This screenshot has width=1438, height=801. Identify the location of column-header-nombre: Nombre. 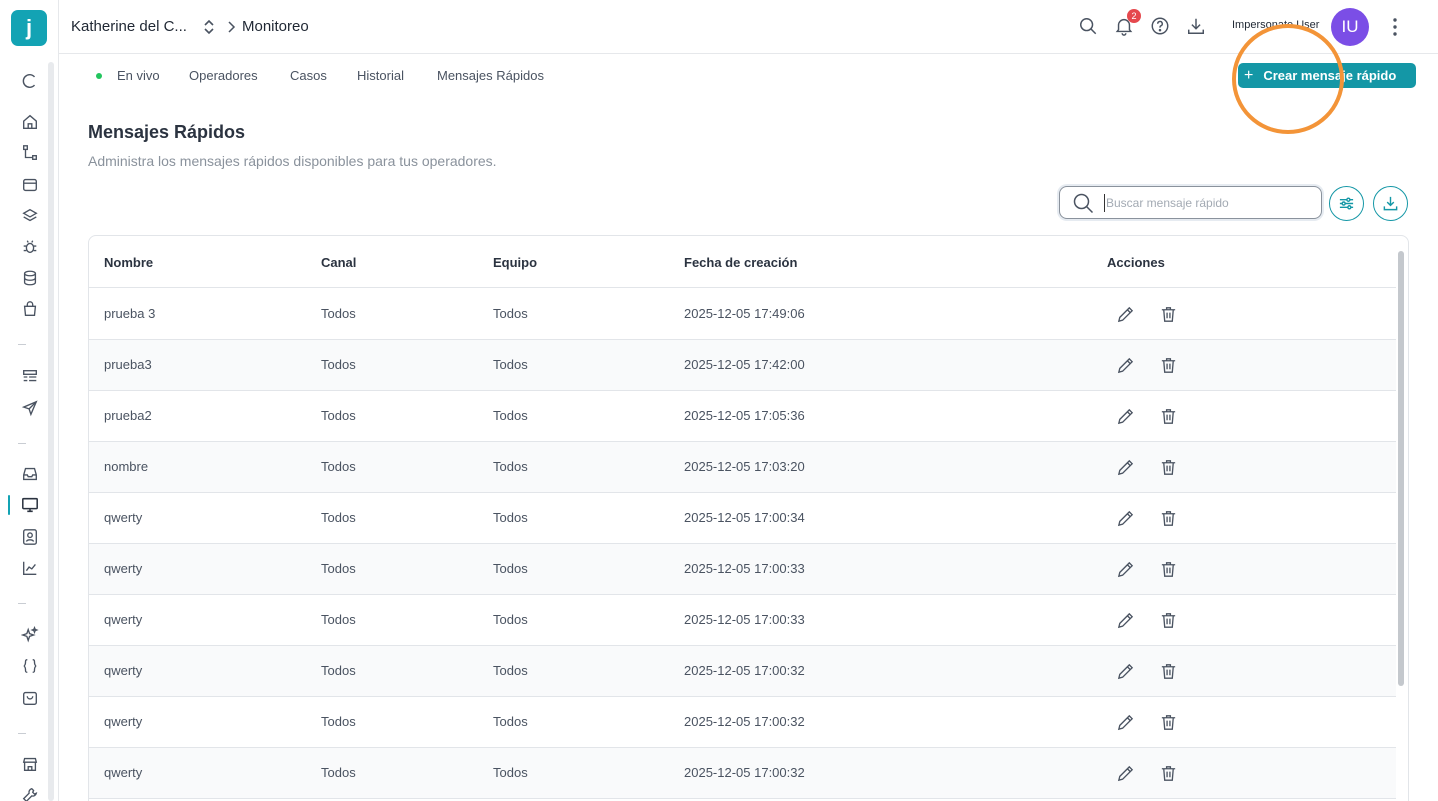
(128, 262).